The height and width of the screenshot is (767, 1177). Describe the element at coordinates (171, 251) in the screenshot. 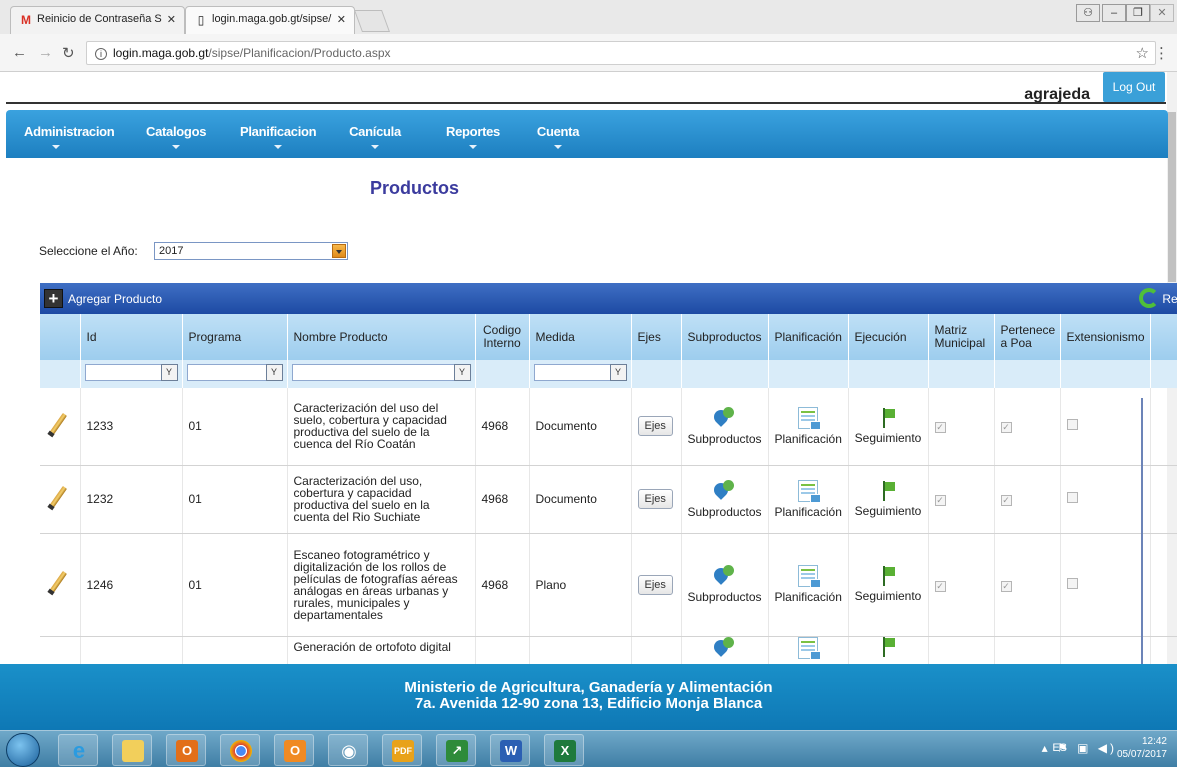

I see `year-value: 2017` at that location.